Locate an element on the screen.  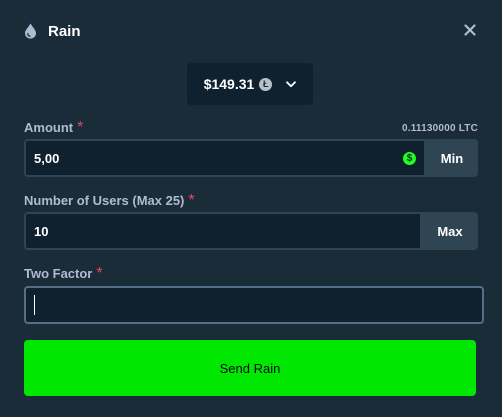
two-factor-label-group: Two Factor * is located at coordinates (63, 274).